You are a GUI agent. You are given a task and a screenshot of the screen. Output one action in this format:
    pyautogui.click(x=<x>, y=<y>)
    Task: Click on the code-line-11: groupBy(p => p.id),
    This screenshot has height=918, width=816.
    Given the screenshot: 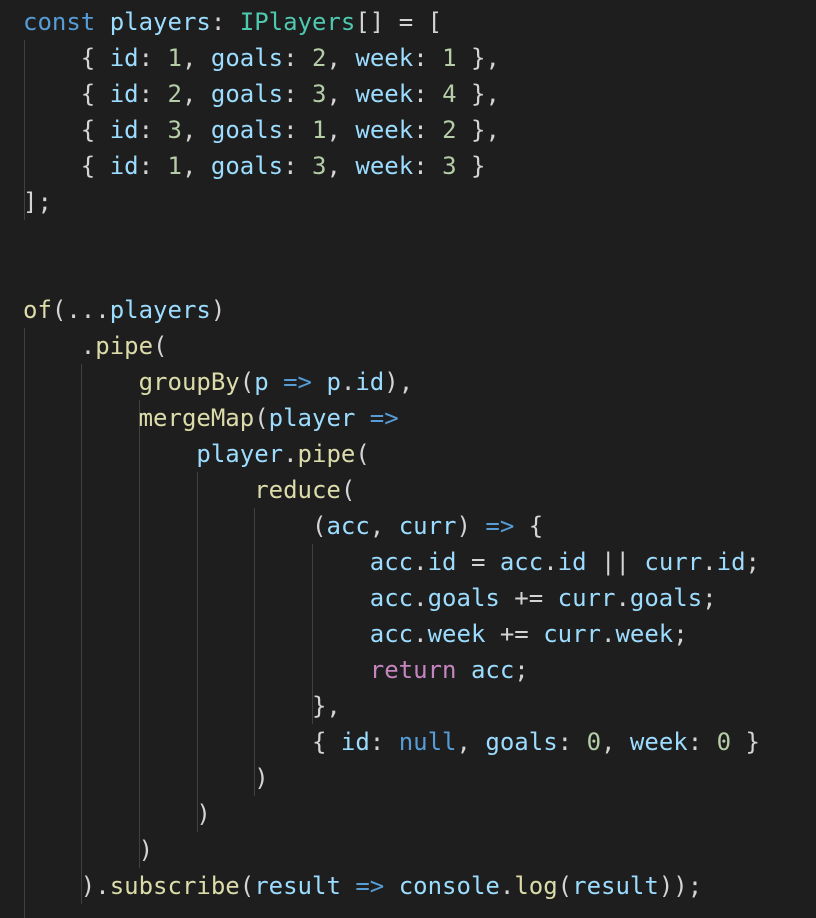 What is the action you would take?
    pyautogui.click(x=218, y=382)
    